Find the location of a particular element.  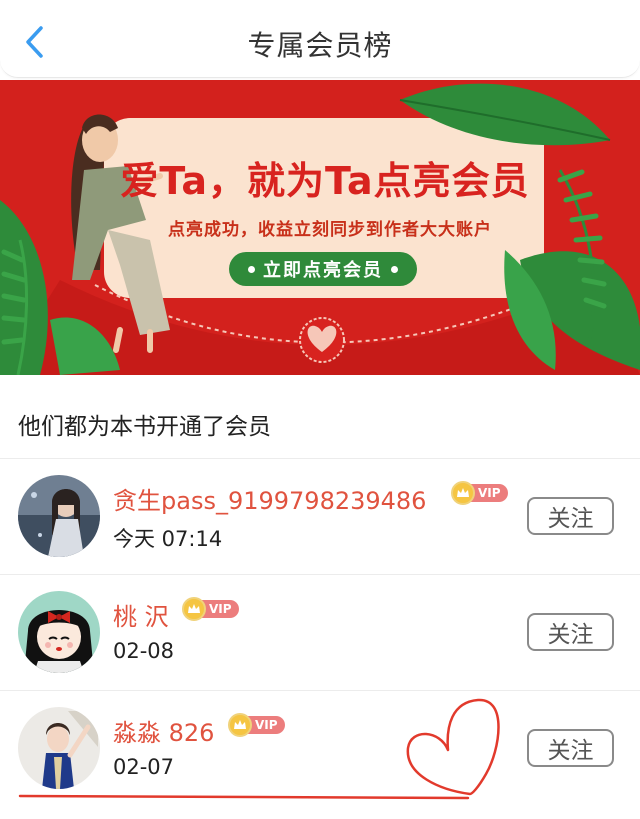

banner-subtitle: 点亮成功，收益立刻同步到作者大大账户 is located at coordinates (330, 230).